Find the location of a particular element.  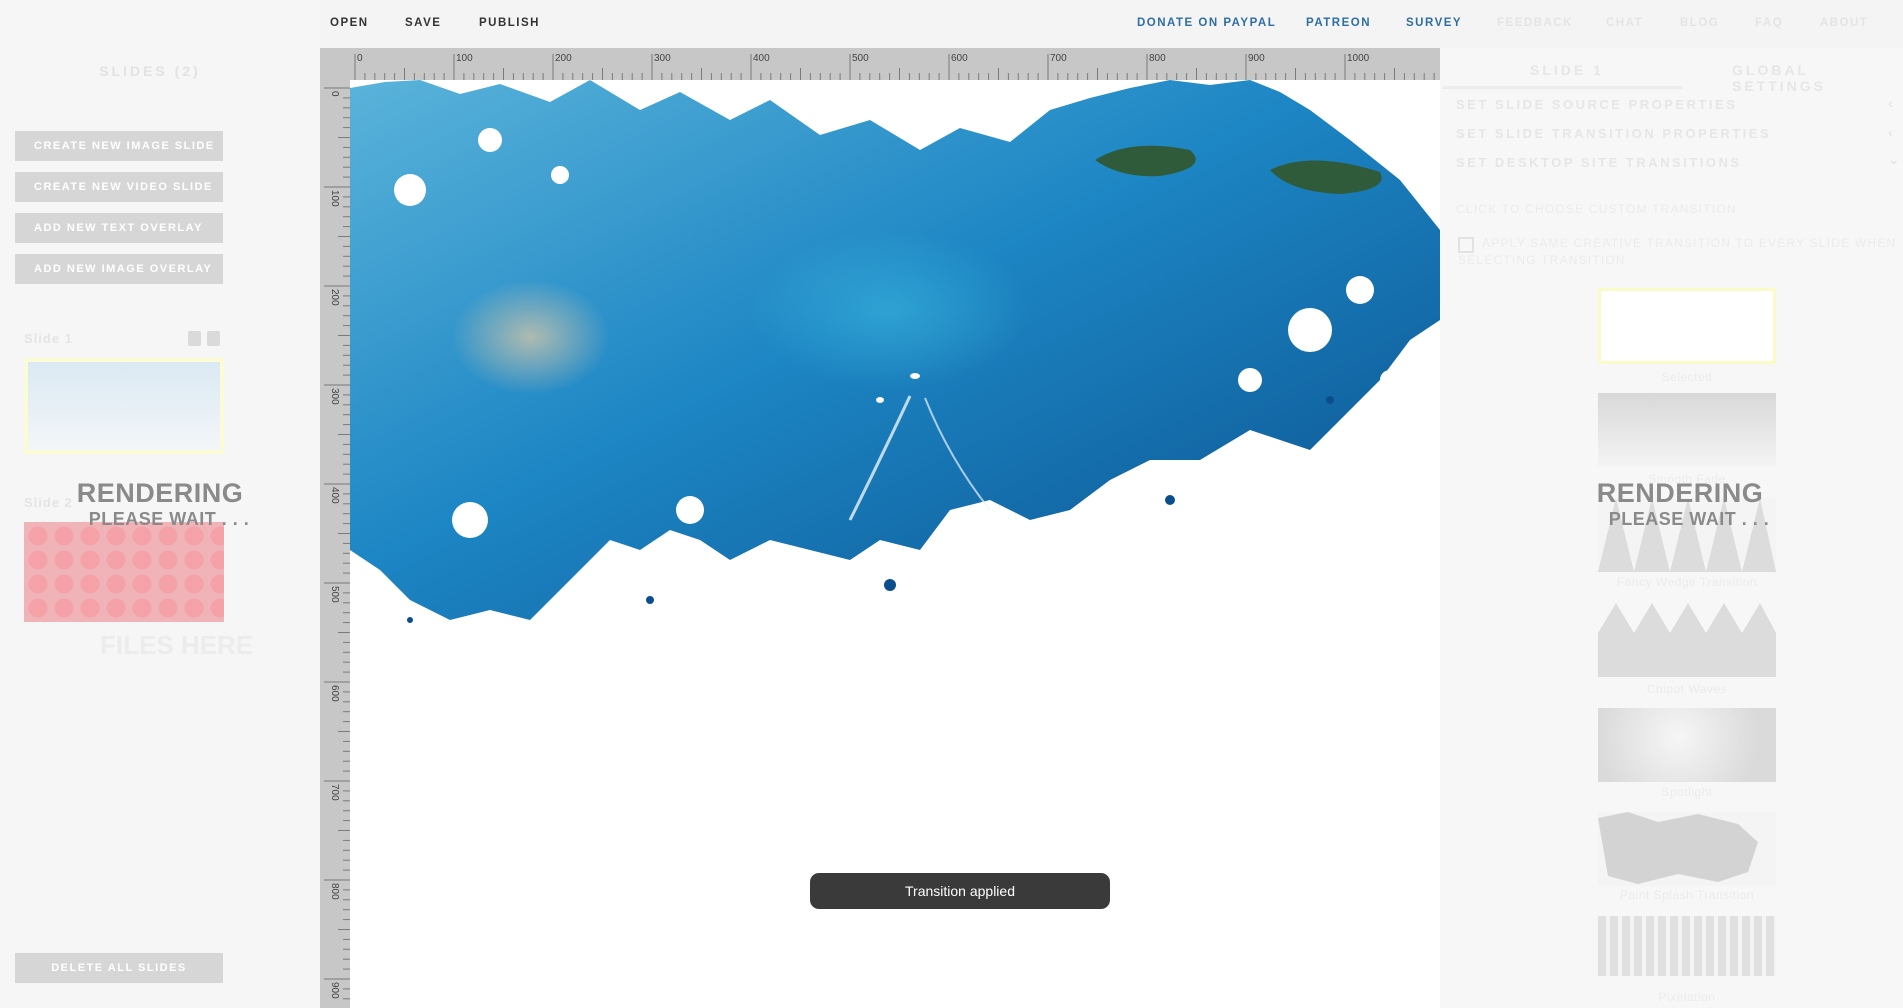

add-text-overlay-button: ADD NEW TEXT OVERLAY is located at coordinates (119, 228).